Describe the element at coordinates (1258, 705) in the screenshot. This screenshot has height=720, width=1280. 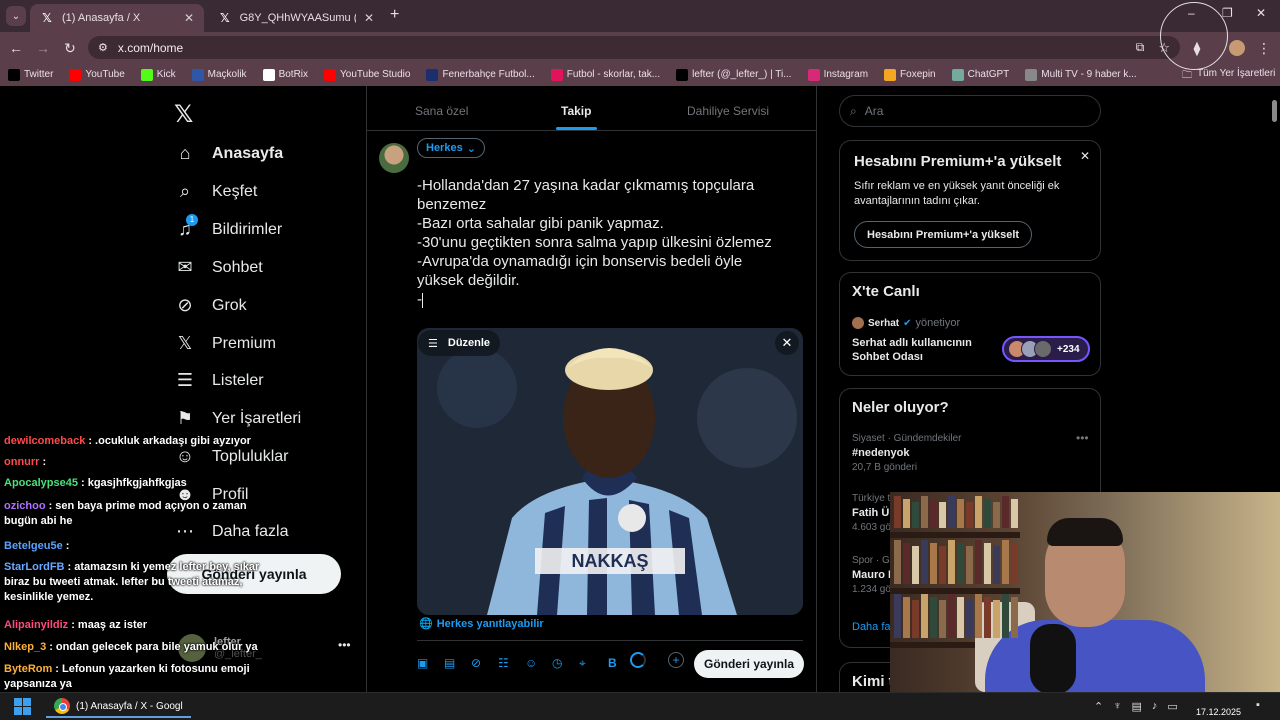
I see `notifications-icon: ▪` at that location.